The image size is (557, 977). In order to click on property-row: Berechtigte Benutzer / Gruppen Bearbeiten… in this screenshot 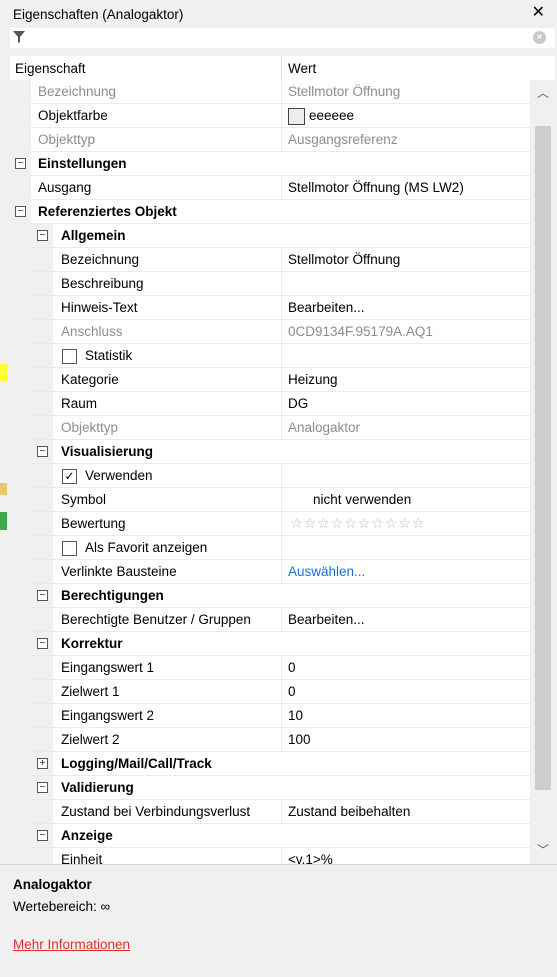, I will do `click(270, 620)`.